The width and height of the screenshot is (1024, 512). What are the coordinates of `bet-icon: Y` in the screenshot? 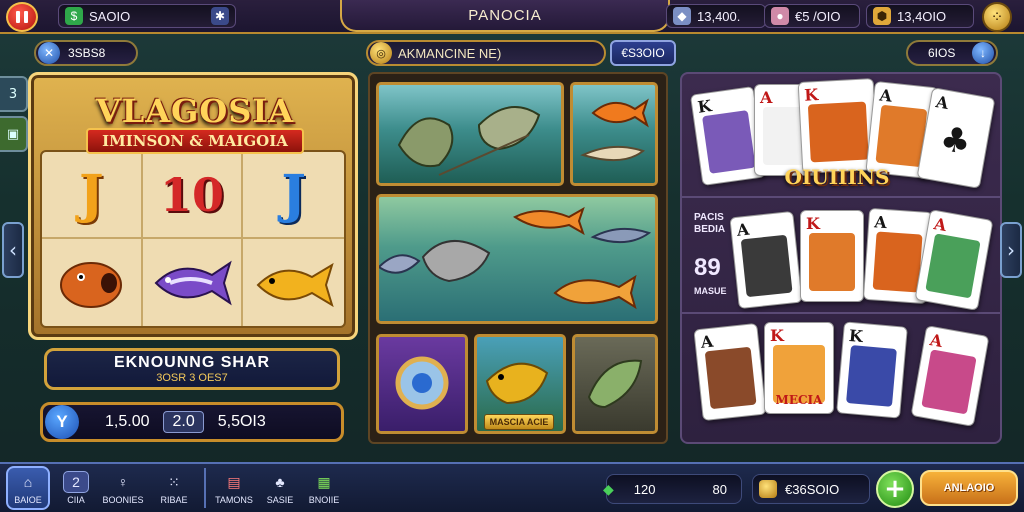 It's located at (62, 422).